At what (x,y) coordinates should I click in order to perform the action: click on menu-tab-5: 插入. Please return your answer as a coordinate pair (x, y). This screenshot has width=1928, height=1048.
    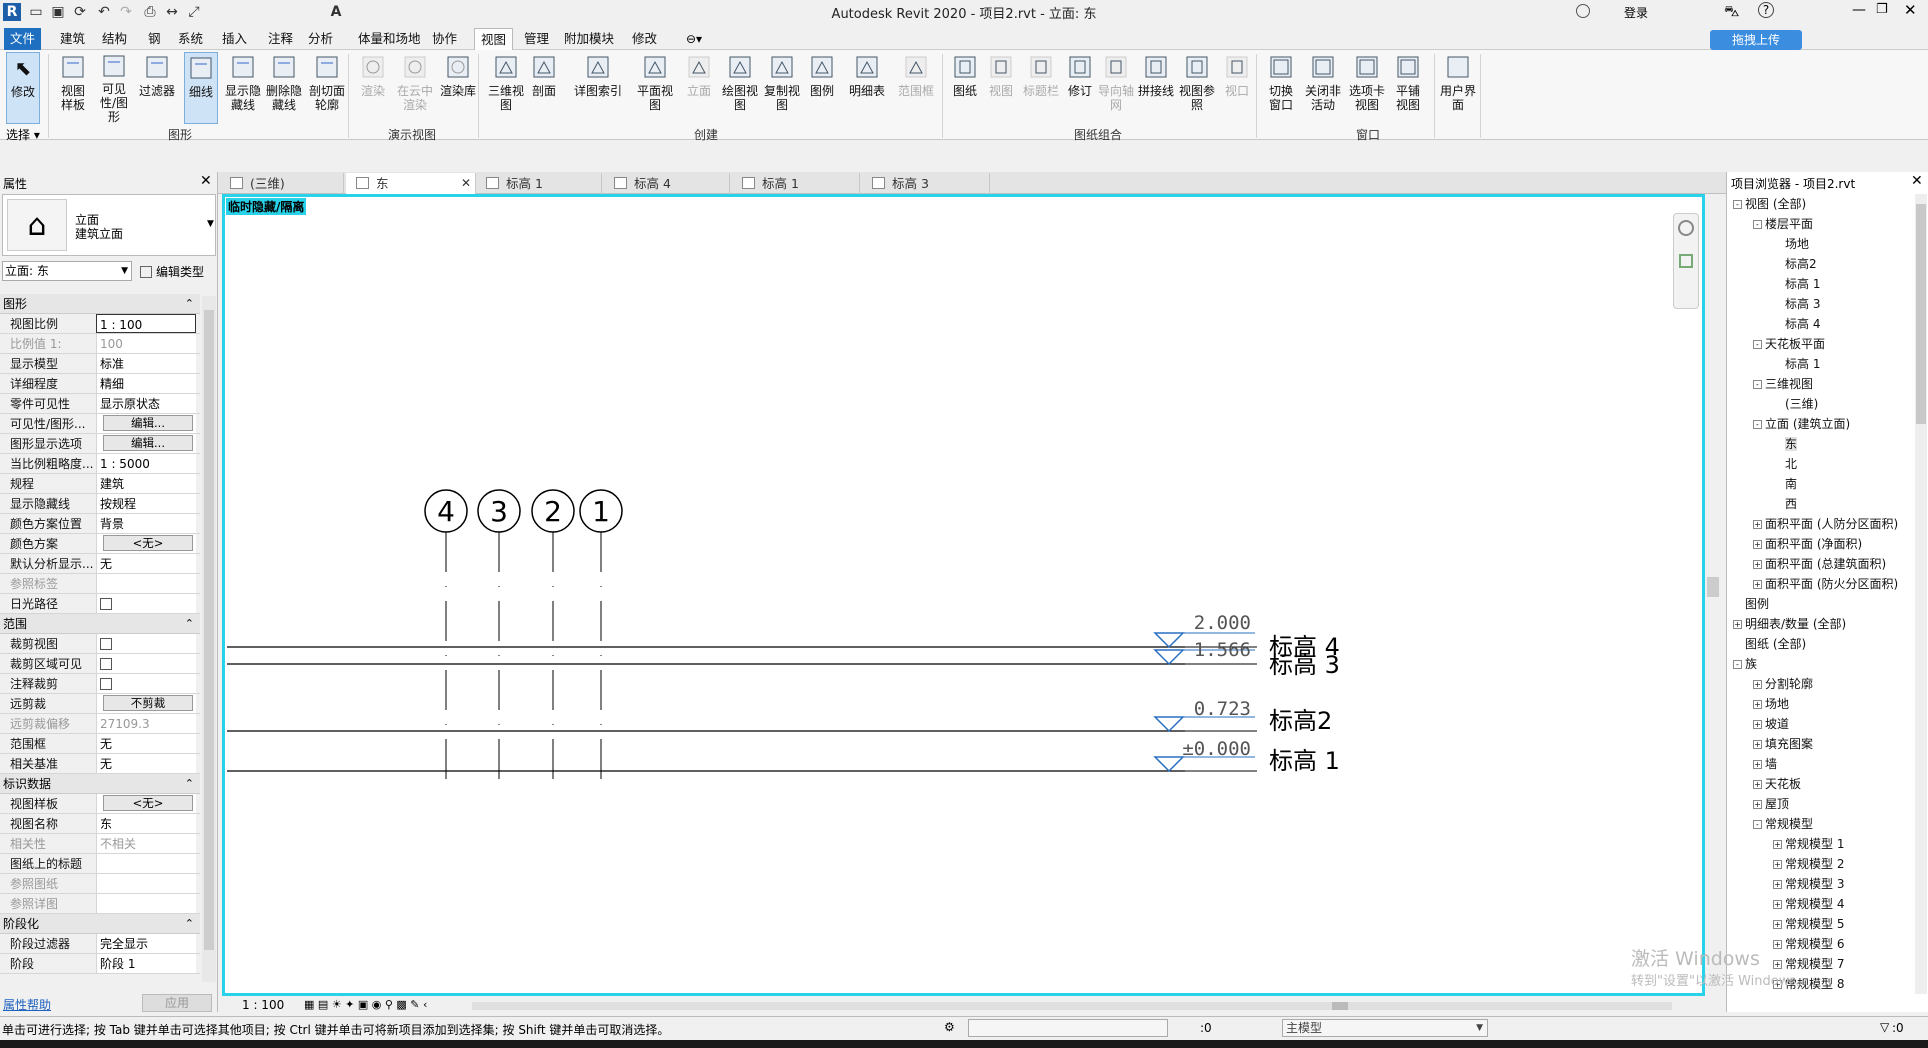
    Looking at the image, I should click on (234, 39).